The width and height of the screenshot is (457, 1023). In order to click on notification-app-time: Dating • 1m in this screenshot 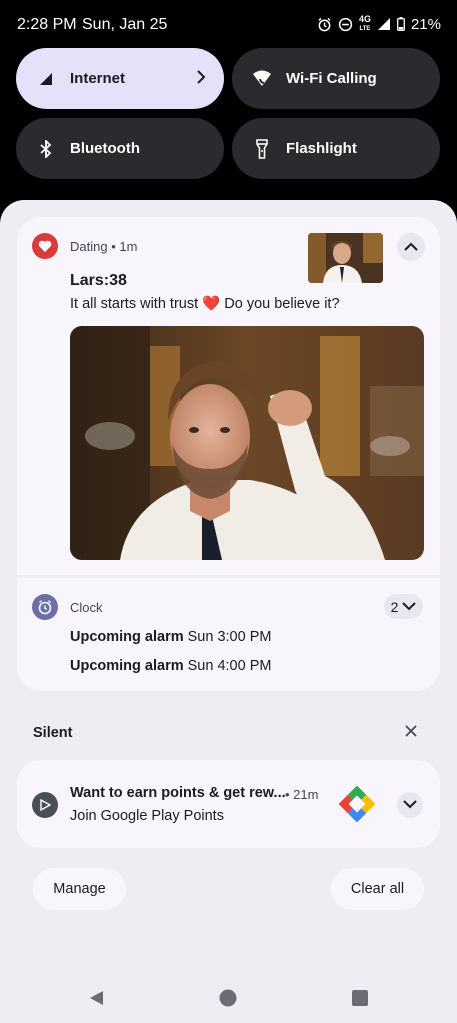, I will do `click(104, 246)`.